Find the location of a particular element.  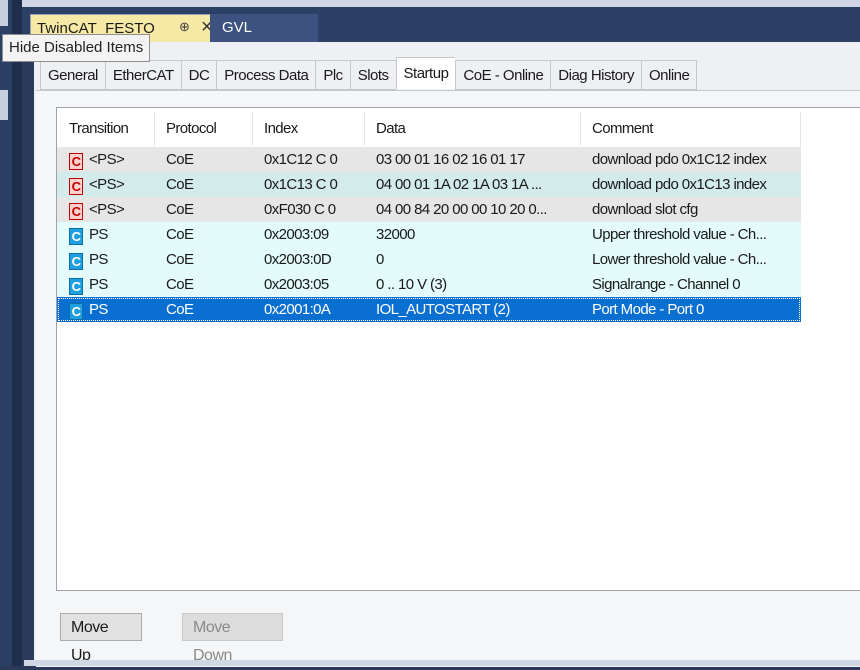

index-cell: 0x2003:0D is located at coordinates (298, 259).